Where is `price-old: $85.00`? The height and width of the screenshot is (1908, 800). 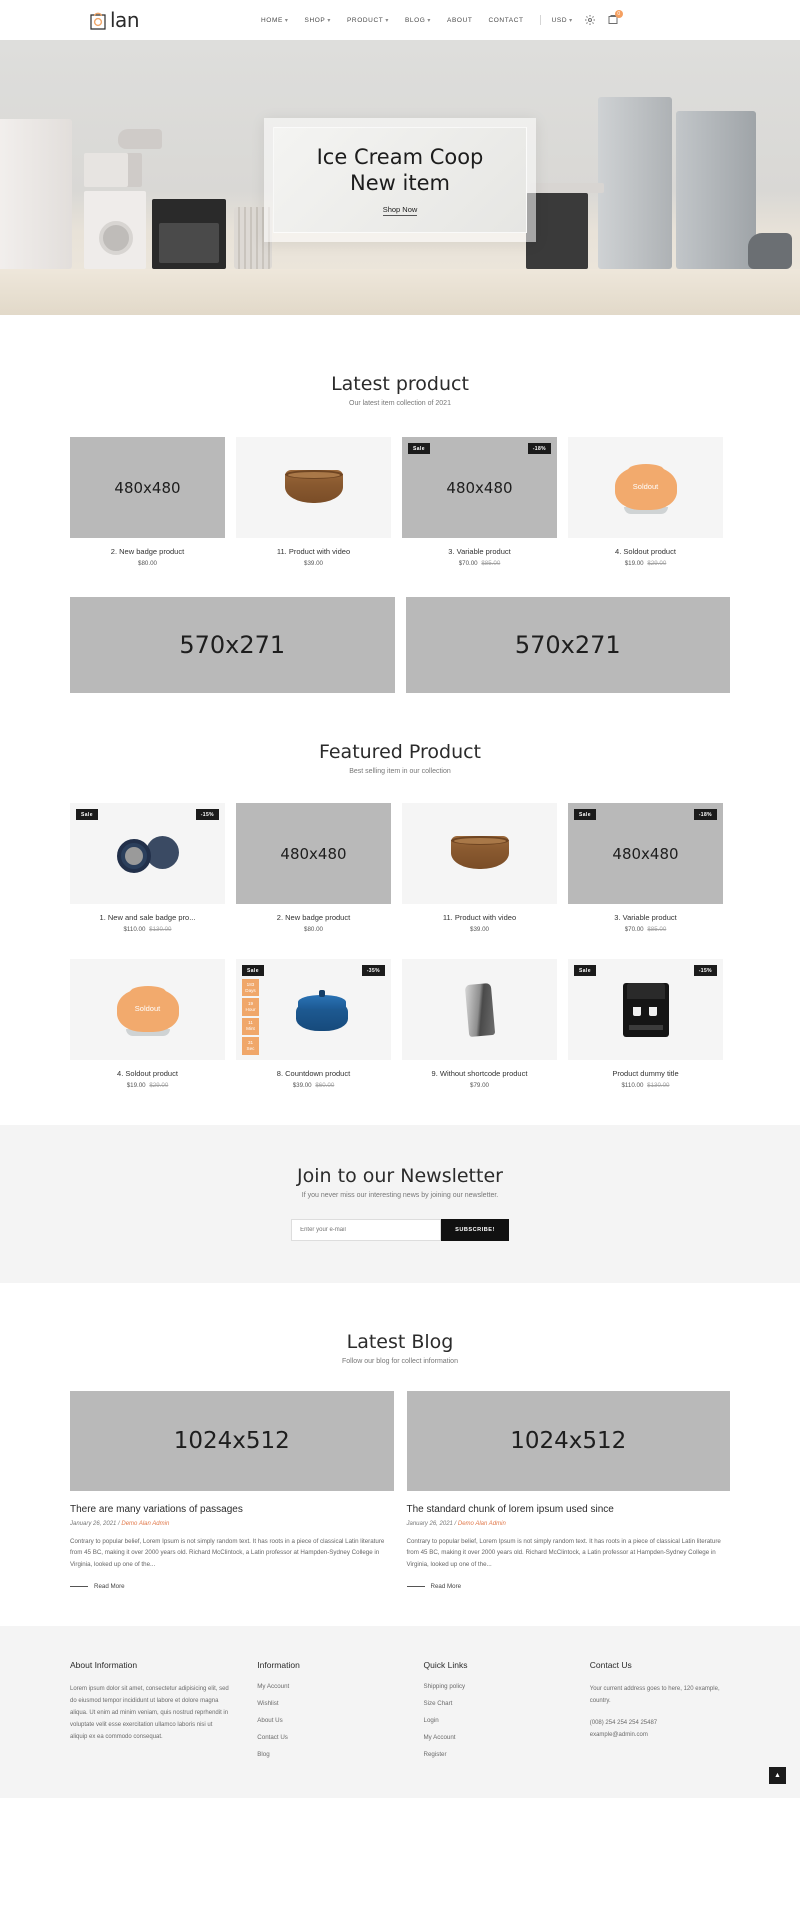
price-old: $85.00 is located at coordinates (491, 563).